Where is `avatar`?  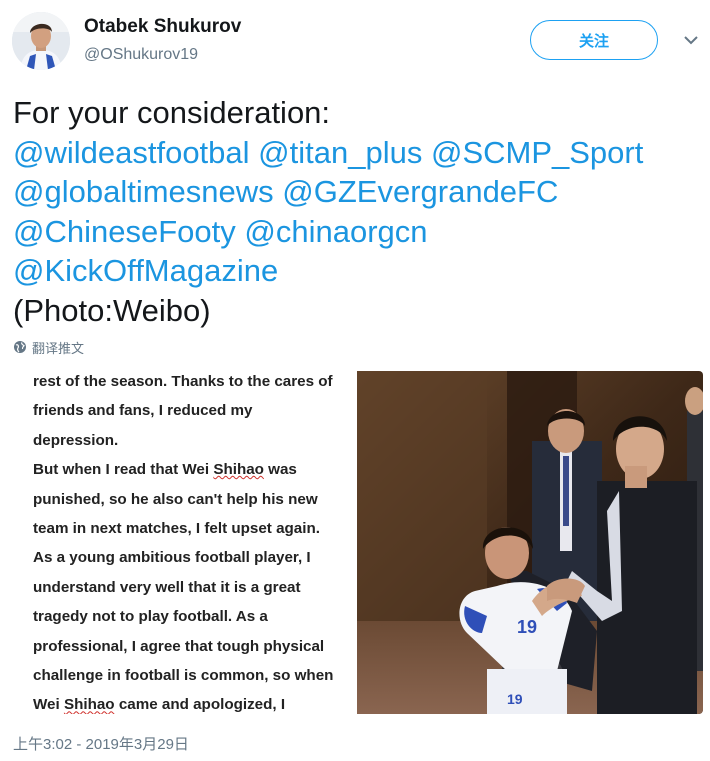
avatar is located at coordinates (41, 41).